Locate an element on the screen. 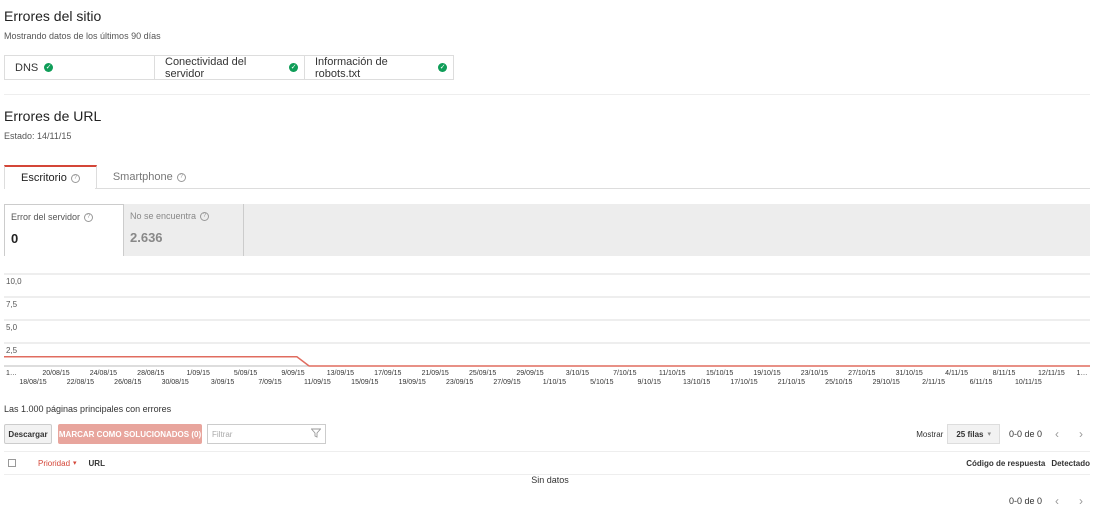 This screenshot has height=524, width=1100. show-label: Mostrar is located at coordinates (930, 434).